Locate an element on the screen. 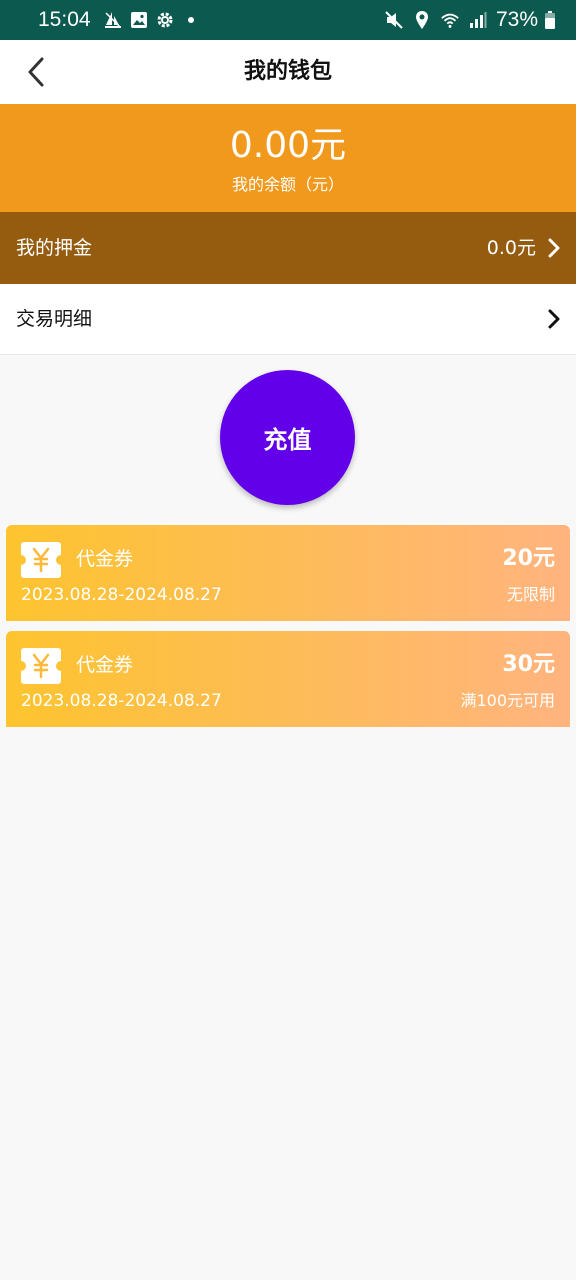  back-button is located at coordinates (36, 72).